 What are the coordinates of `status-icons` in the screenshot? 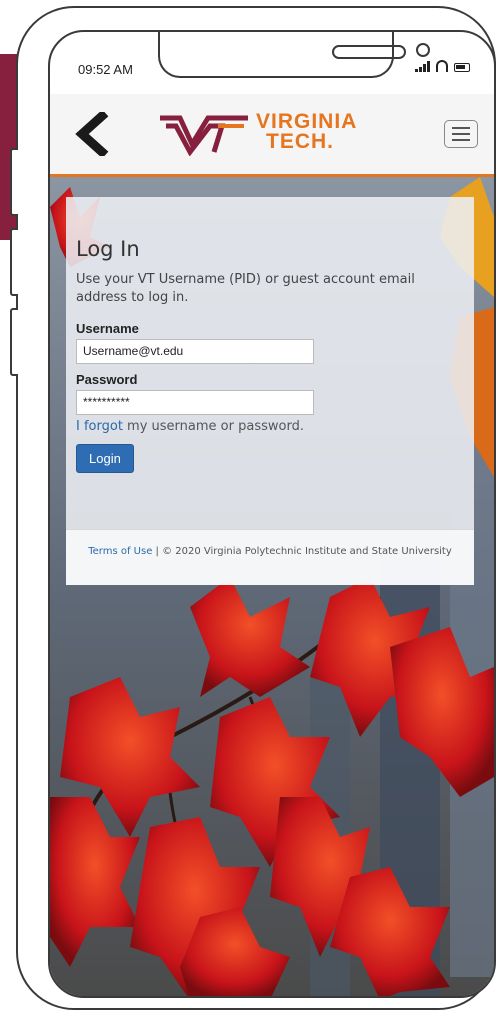 It's located at (442, 66).